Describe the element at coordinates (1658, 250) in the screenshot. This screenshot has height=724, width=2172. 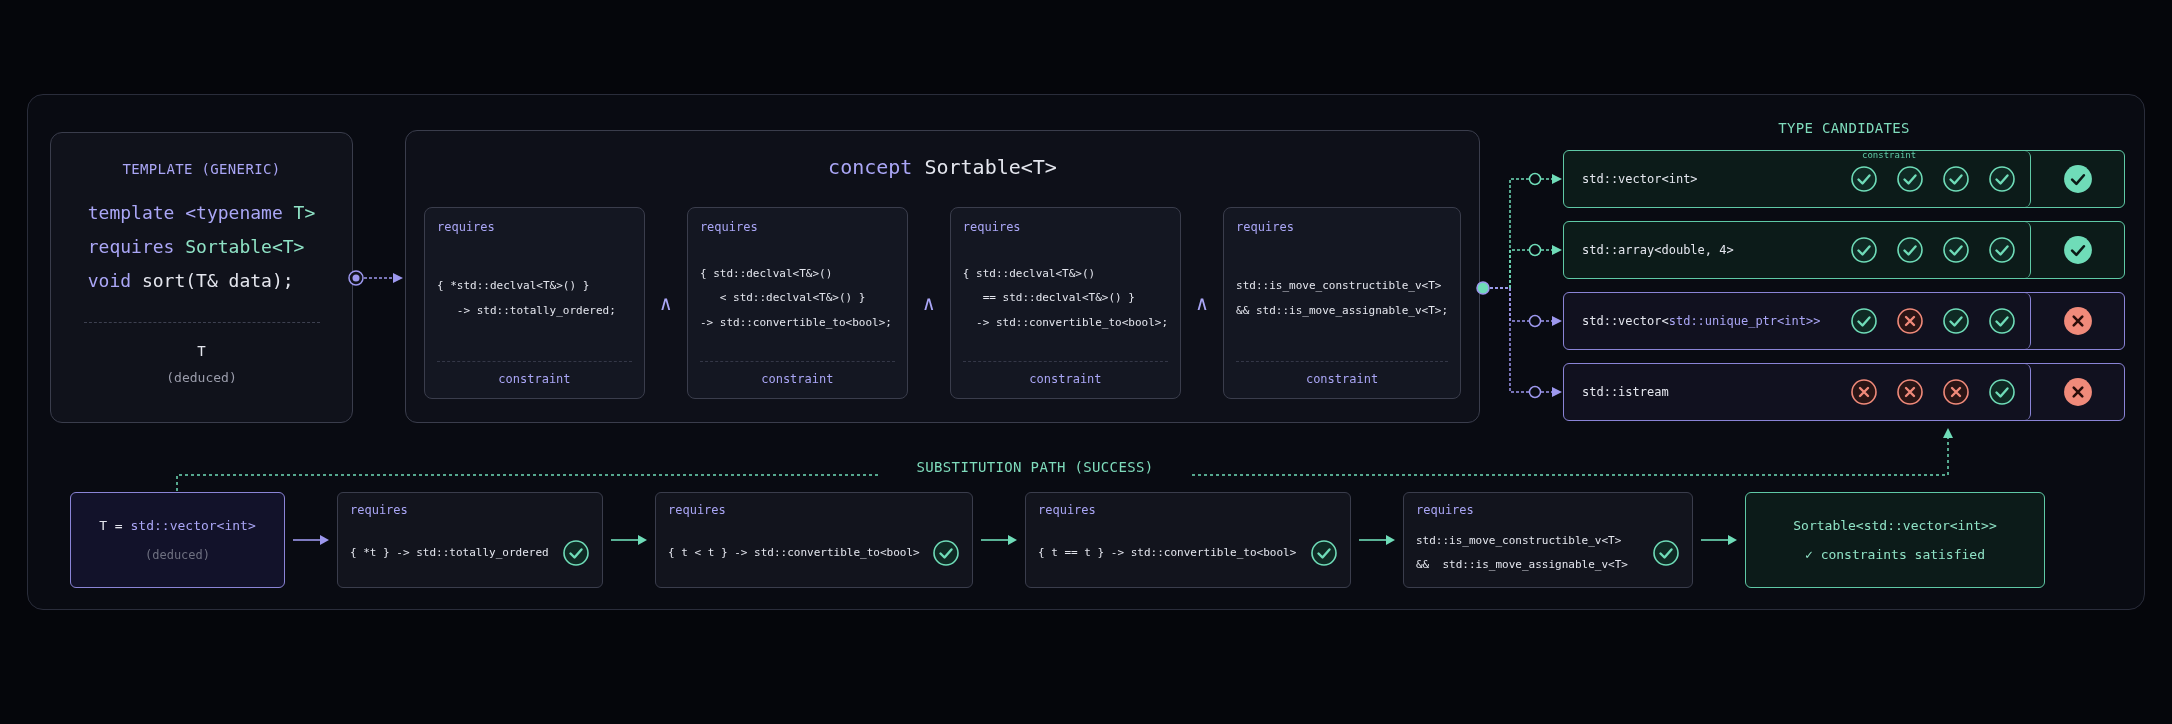
I see `type-name: std::array<double, 4>` at that location.